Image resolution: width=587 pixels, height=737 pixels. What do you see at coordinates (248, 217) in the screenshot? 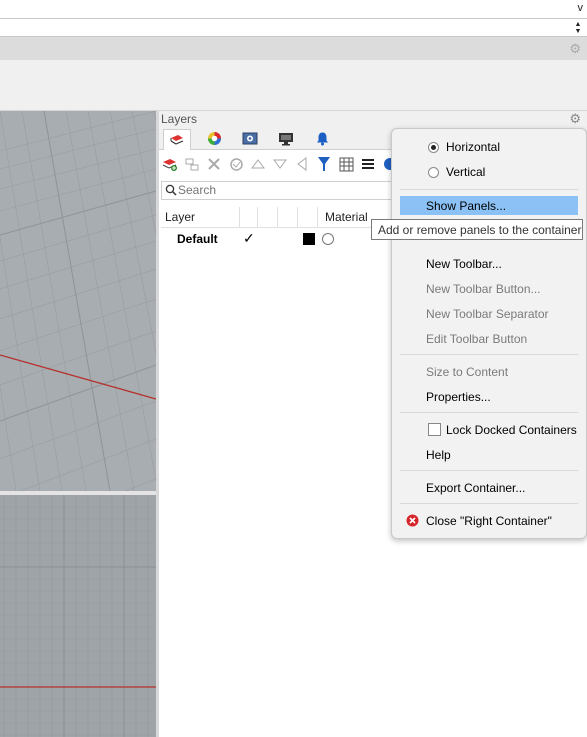
I see `column-current` at bounding box center [248, 217].